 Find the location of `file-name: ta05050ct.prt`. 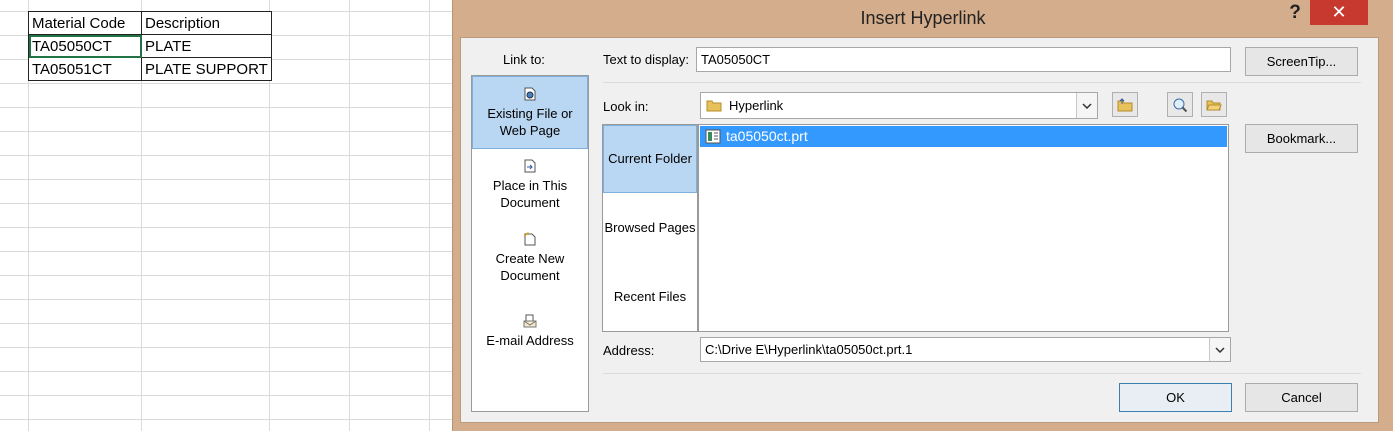

file-name: ta05050ct.prt is located at coordinates (767, 136).